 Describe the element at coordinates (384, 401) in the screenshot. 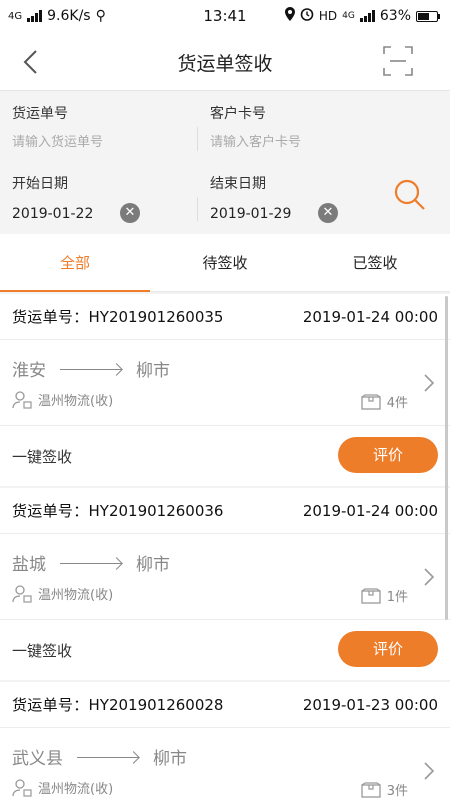

I see `package-count: 4件` at that location.